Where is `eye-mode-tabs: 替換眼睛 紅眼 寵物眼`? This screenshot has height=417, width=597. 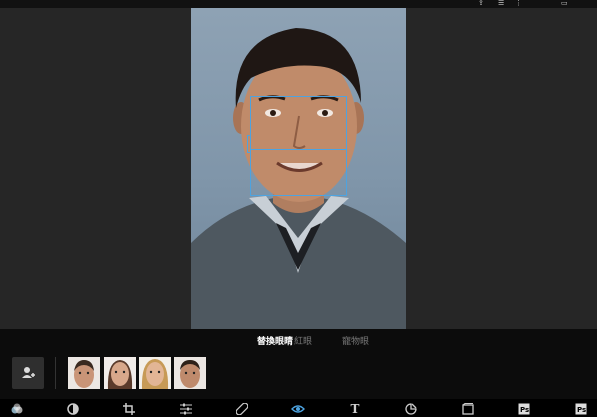 eye-mode-tabs: 替換眼睛 紅眼 寵物眼 is located at coordinates (298, 339).